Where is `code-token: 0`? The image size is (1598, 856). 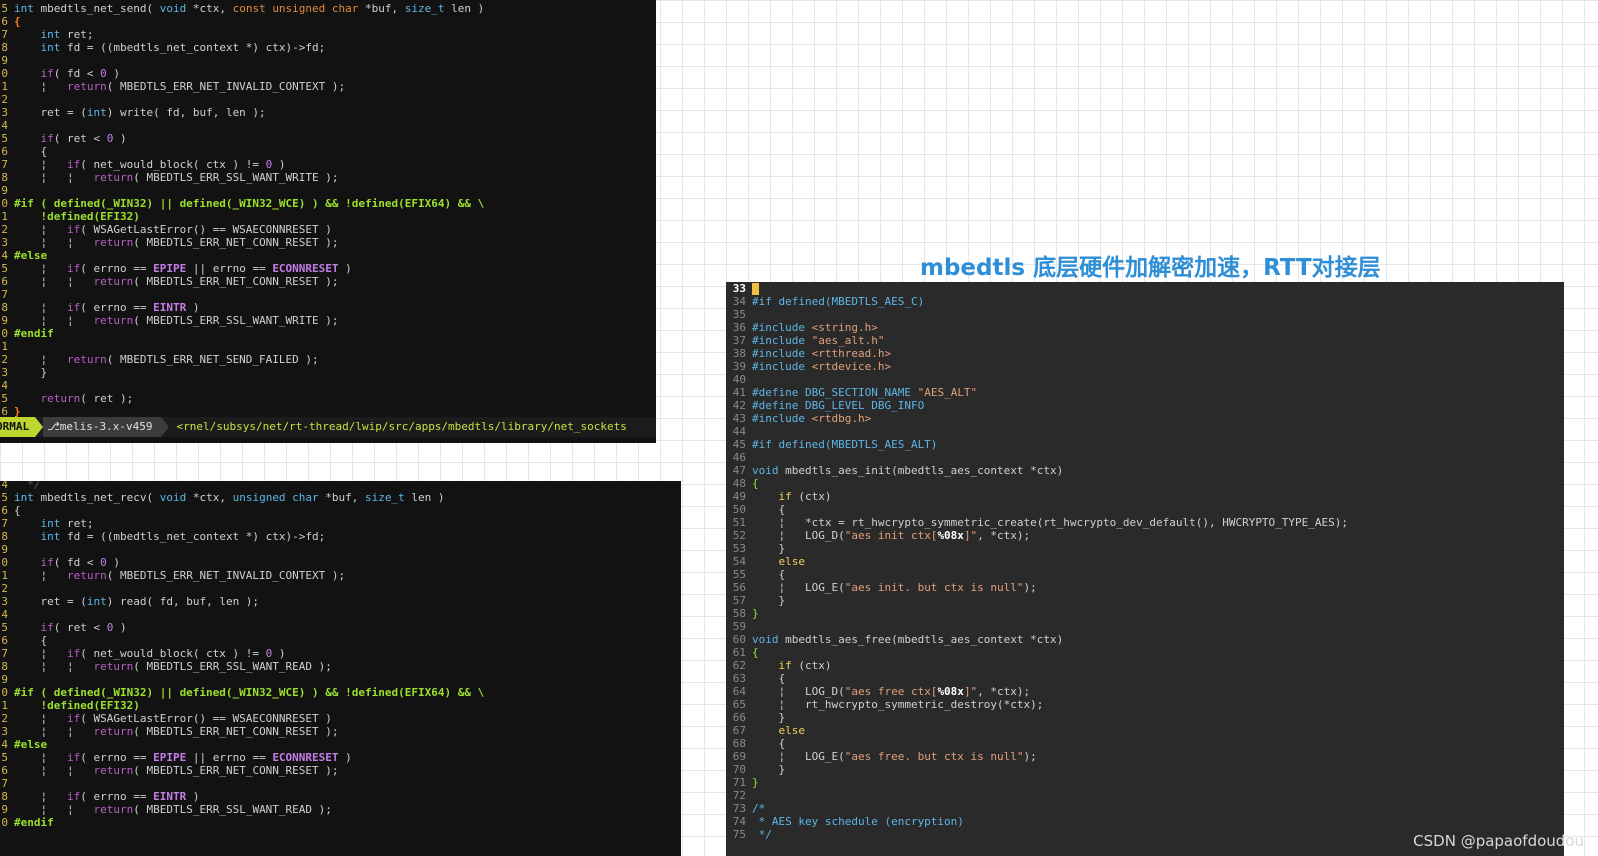
code-token: 0 is located at coordinates (103, 73).